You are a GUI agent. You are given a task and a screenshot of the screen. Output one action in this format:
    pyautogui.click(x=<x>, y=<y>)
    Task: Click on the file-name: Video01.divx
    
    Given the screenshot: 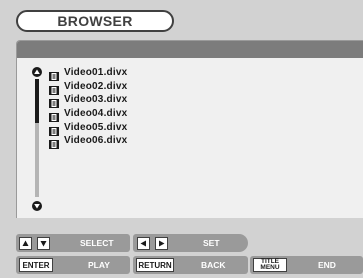 What is the action you would take?
    pyautogui.click(x=96, y=73)
    